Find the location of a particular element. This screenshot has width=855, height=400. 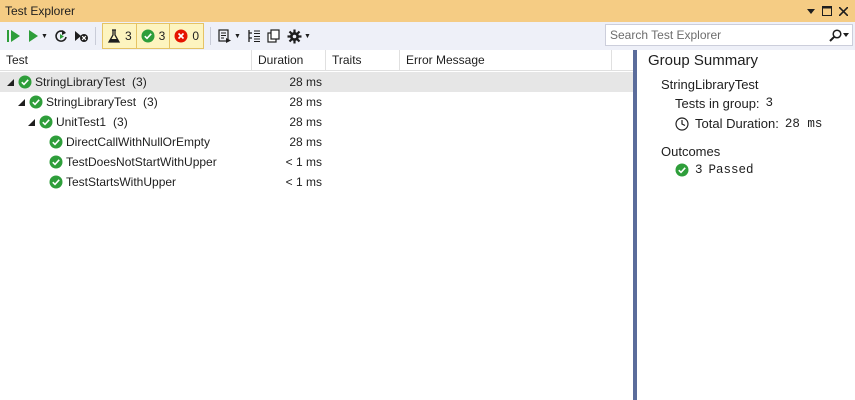

flask-icon is located at coordinates (114, 36).